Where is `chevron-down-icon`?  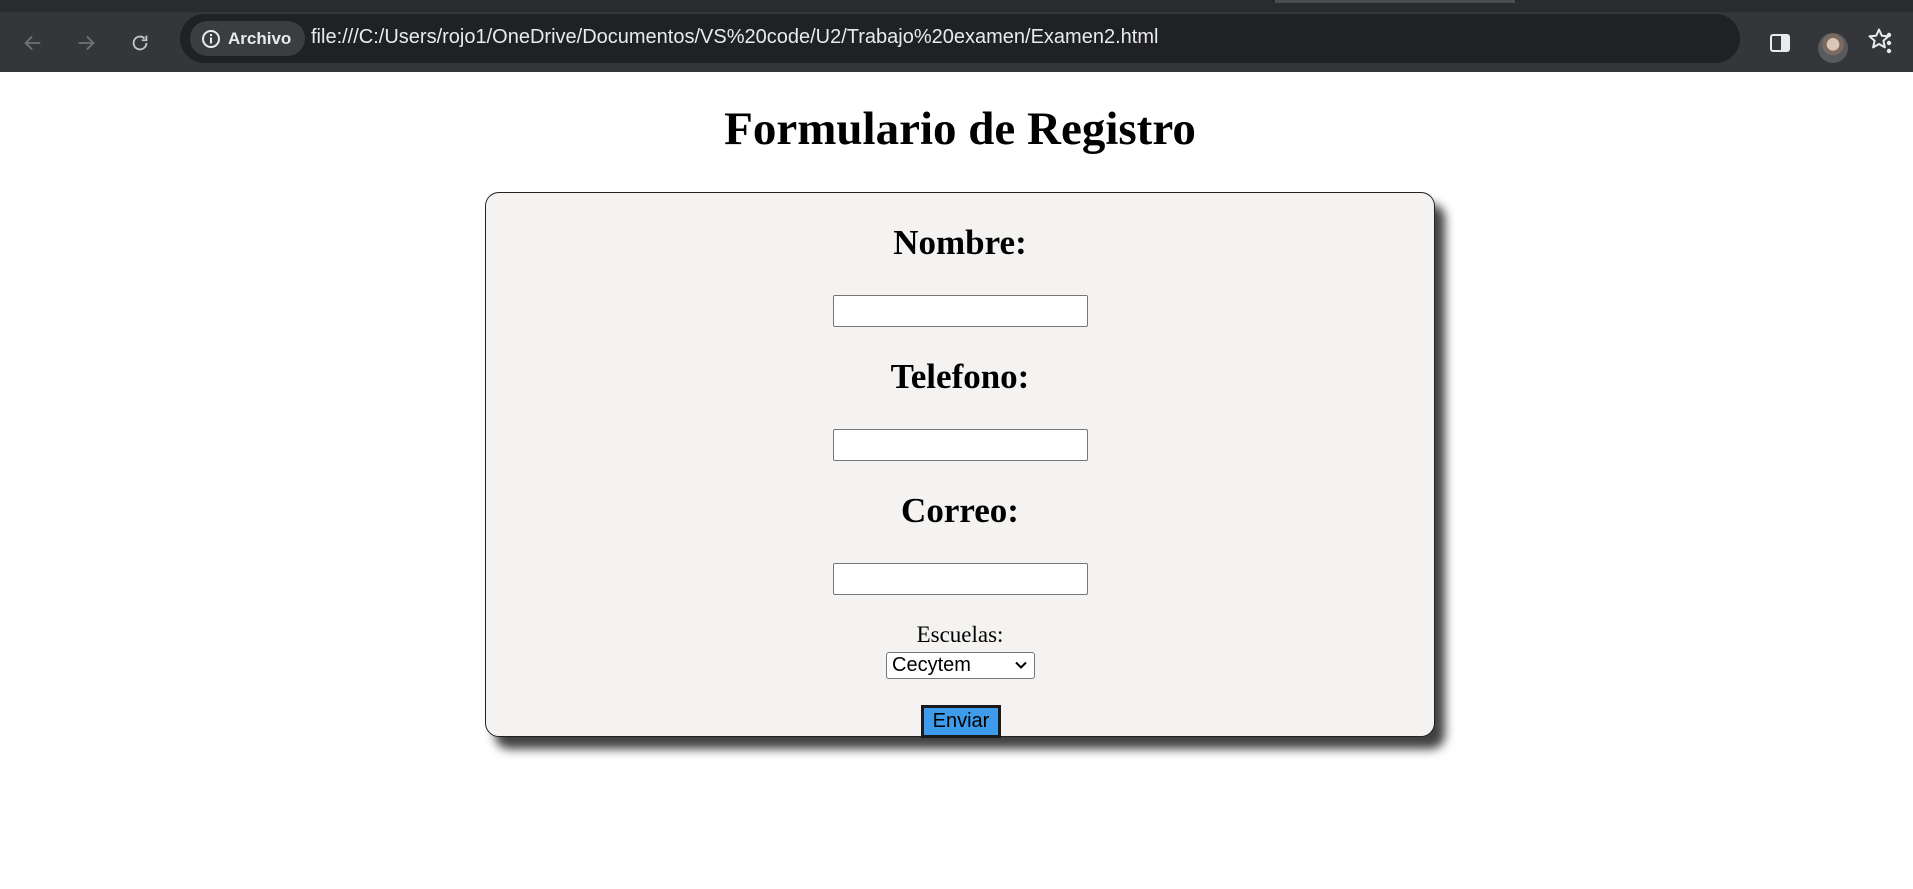
chevron-down-icon is located at coordinates (1021, 665).